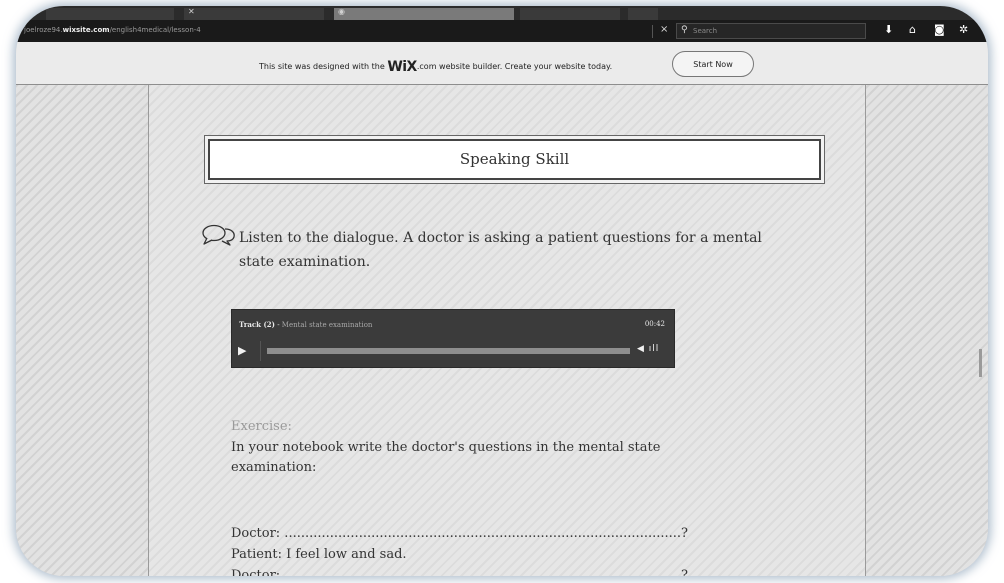 This screenshot has height=583, width=1004. I want to click on progress-bar, so click(448, 351).